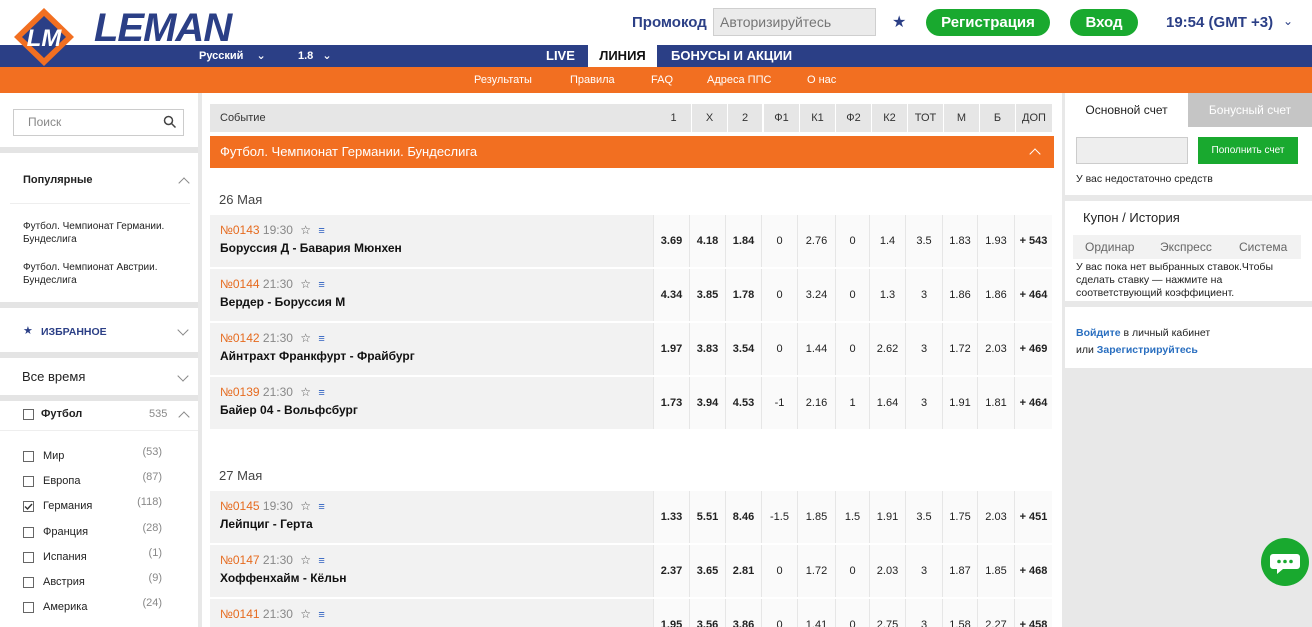 Image resolution: width=1312 pixels, height=627 pixels. What do you see at coordinates (240, 614) in the screenshot?
I see `event-number: №0141` at bounding box center [240, 614].